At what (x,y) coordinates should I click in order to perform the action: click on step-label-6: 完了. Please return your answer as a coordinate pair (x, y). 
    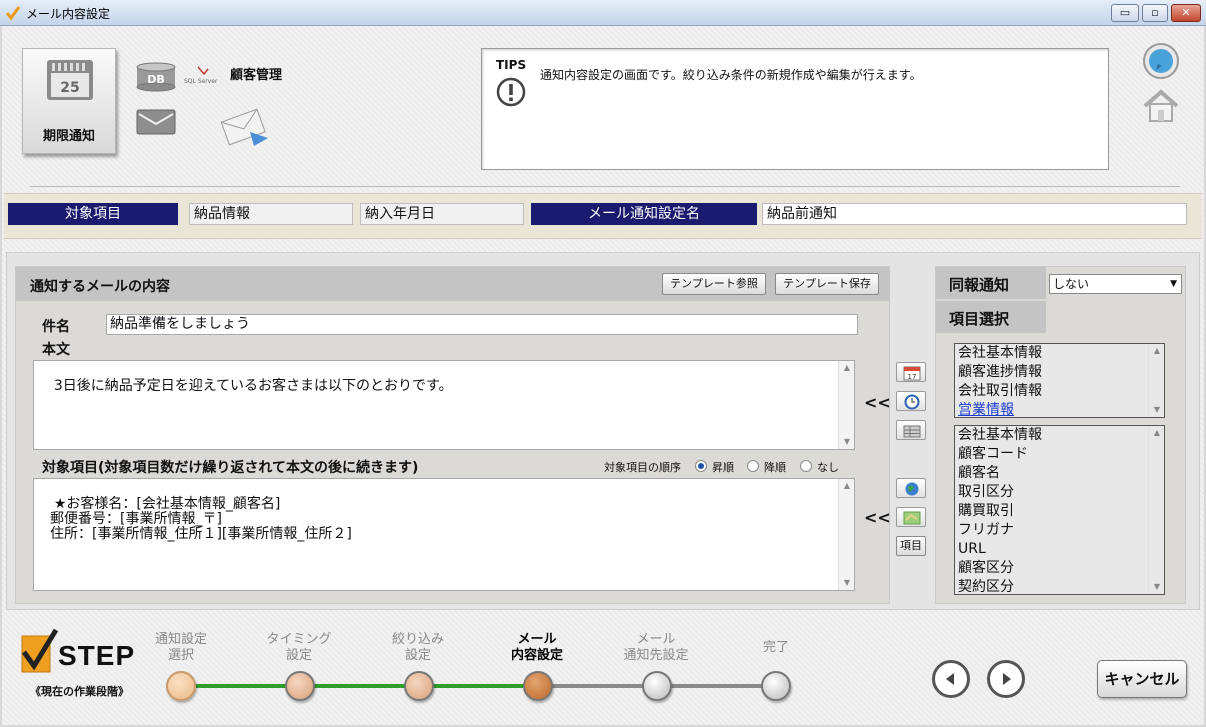
    Looking at the image, I should click on (775, 647).